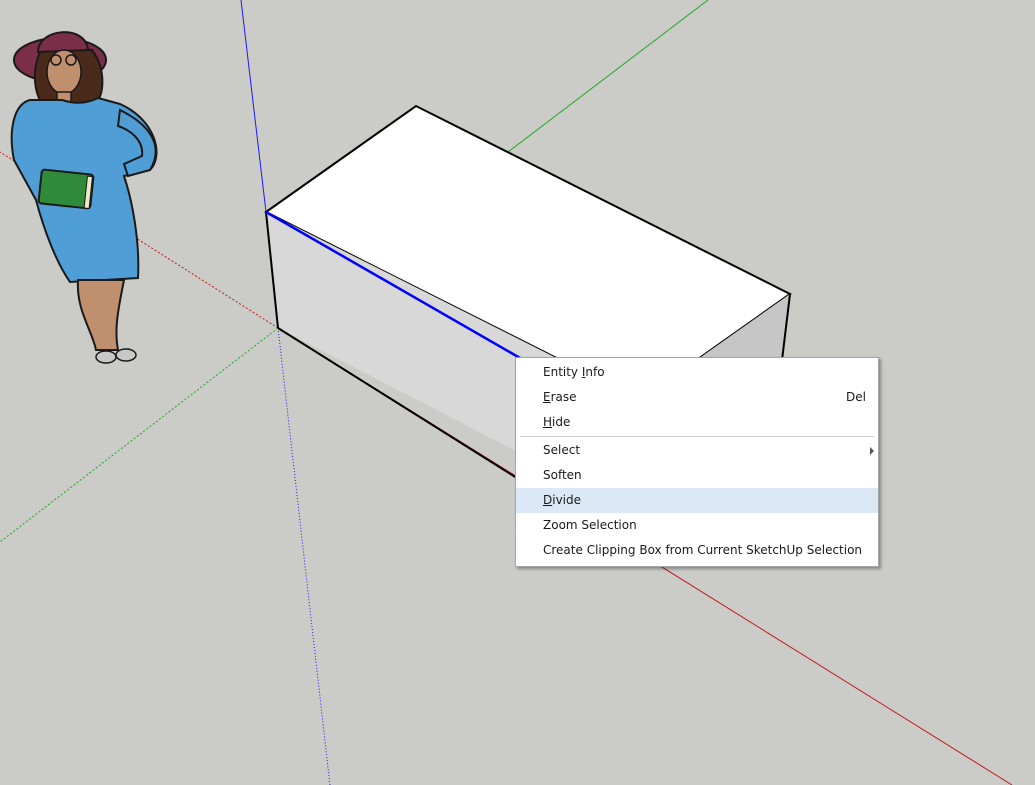 Image resolution: width=1035 pixels, height=785 pixels. I want to click on menu-item-hide-label: Hide, so click(557, 422).